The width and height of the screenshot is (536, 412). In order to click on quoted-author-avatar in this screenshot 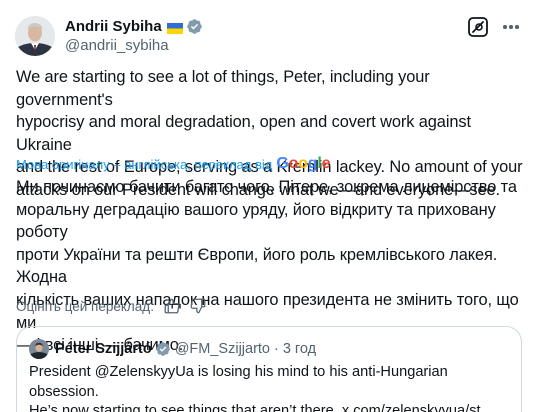, I will do `click(39, 349)`.